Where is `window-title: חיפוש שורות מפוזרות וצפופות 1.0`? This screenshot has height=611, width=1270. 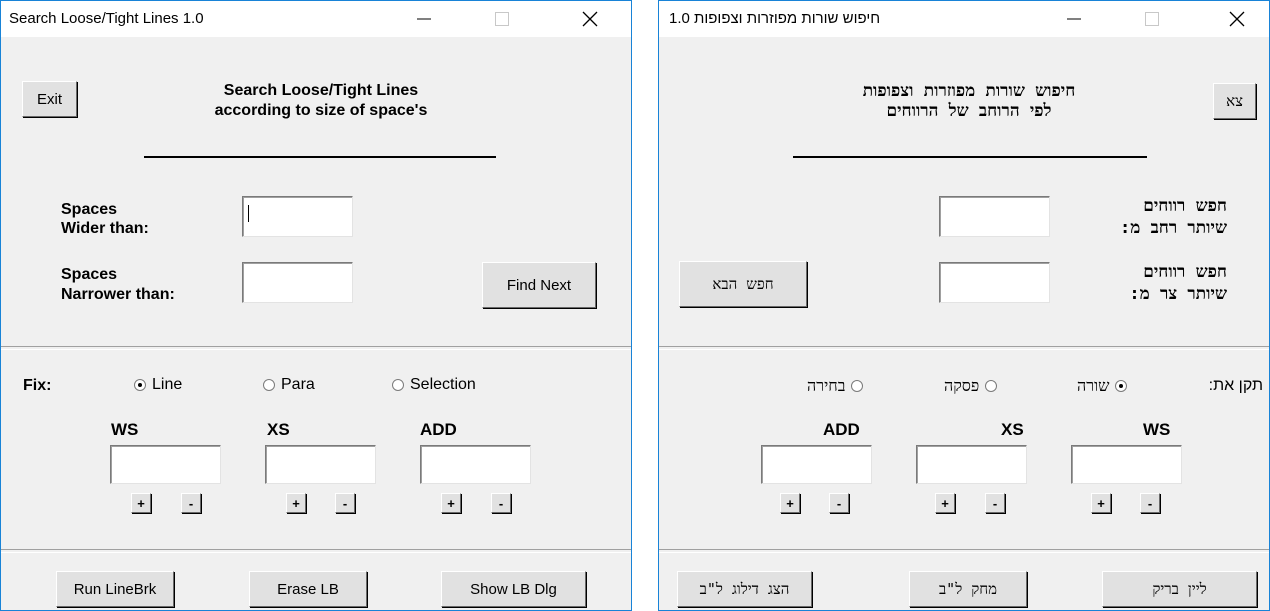
window-title: חיפוש שורות מפוזרות וצפופות 1.0 is located at coordinates (774, 18).